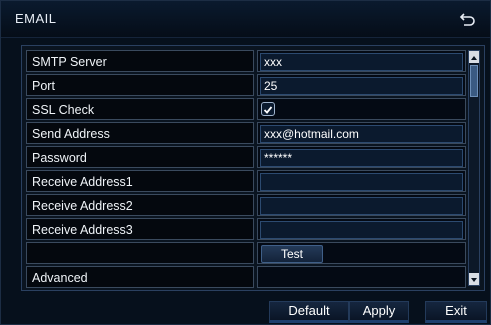  I want to click on receive-address3-cell, so click(361, 229).